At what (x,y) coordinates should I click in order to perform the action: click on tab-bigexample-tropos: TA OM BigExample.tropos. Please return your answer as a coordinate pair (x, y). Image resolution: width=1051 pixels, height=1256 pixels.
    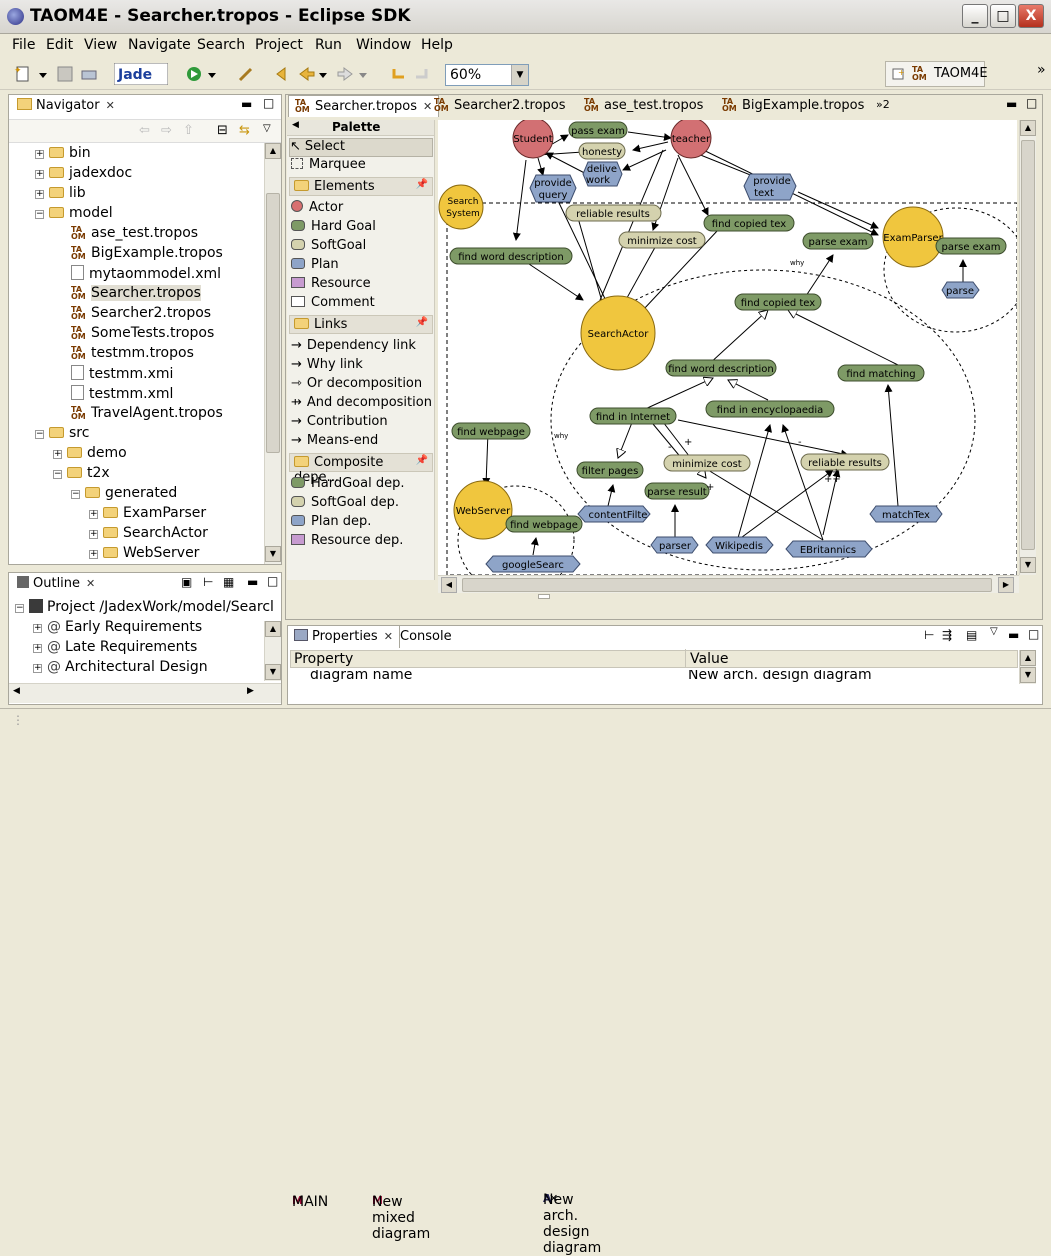
    Looking at the image, I should click on (793, 106).